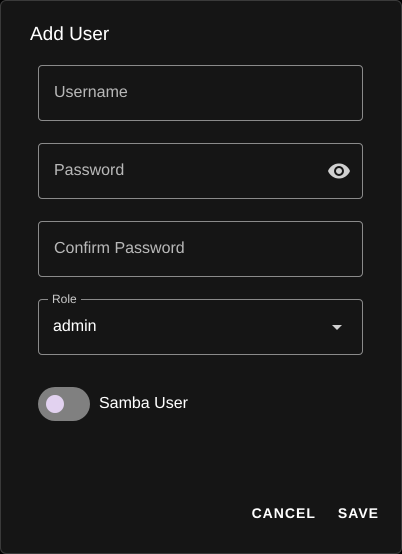 The width and height of the screenshot is (402, 554). What do you see at coordinates (64, 404) in the screenshot?
I see `samba-switch` at bounding box center [64, 404].